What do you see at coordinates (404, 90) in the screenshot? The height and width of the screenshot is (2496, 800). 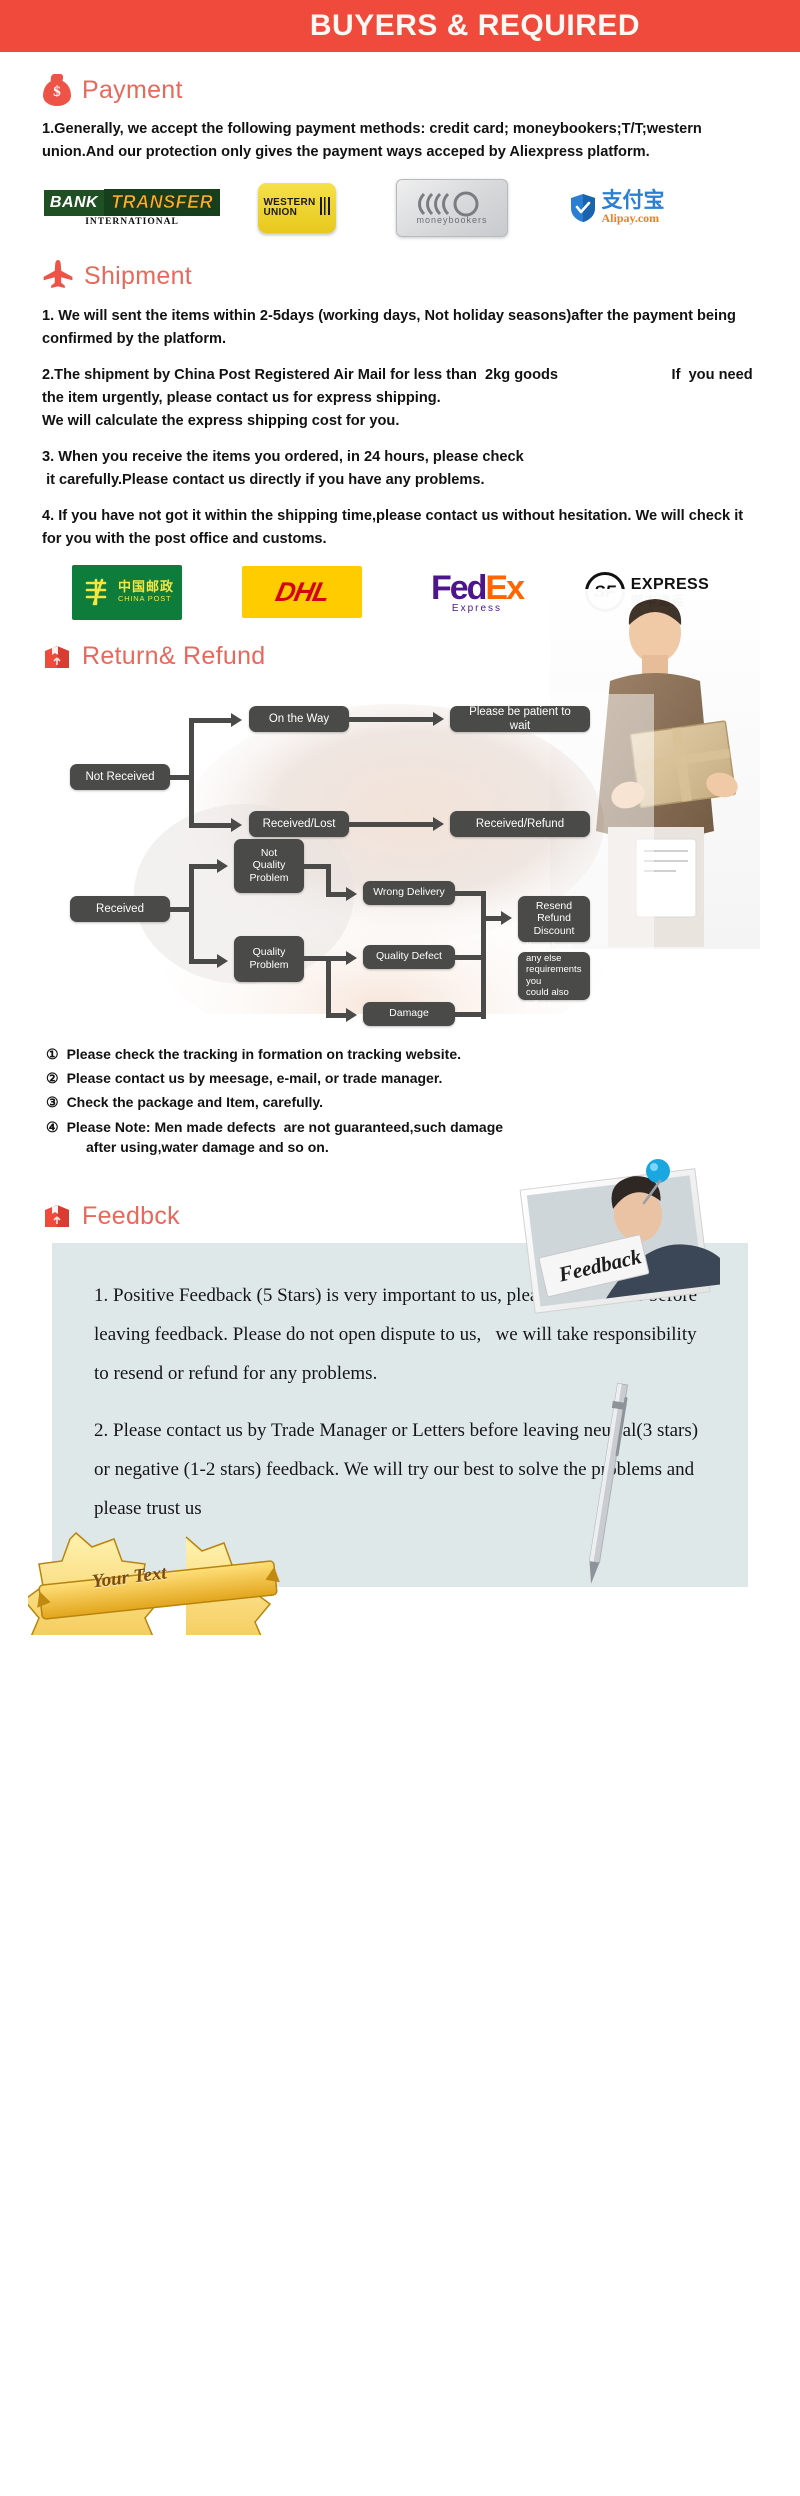 I see `payment-heading: $ Payment` at bounding box center [404, 90].